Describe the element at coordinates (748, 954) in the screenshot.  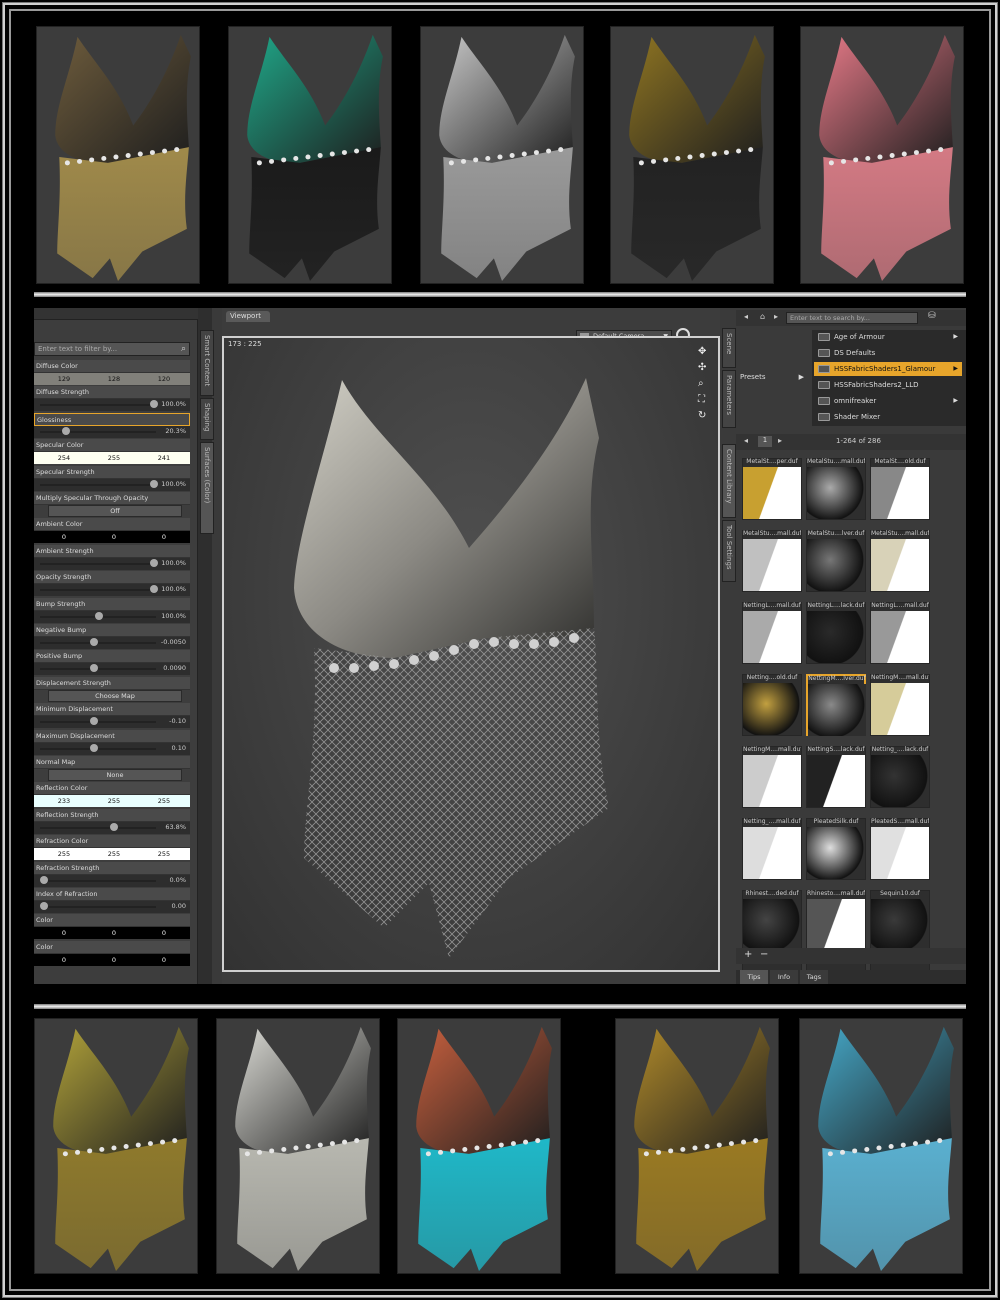
I see `add-icon: +` at that location.